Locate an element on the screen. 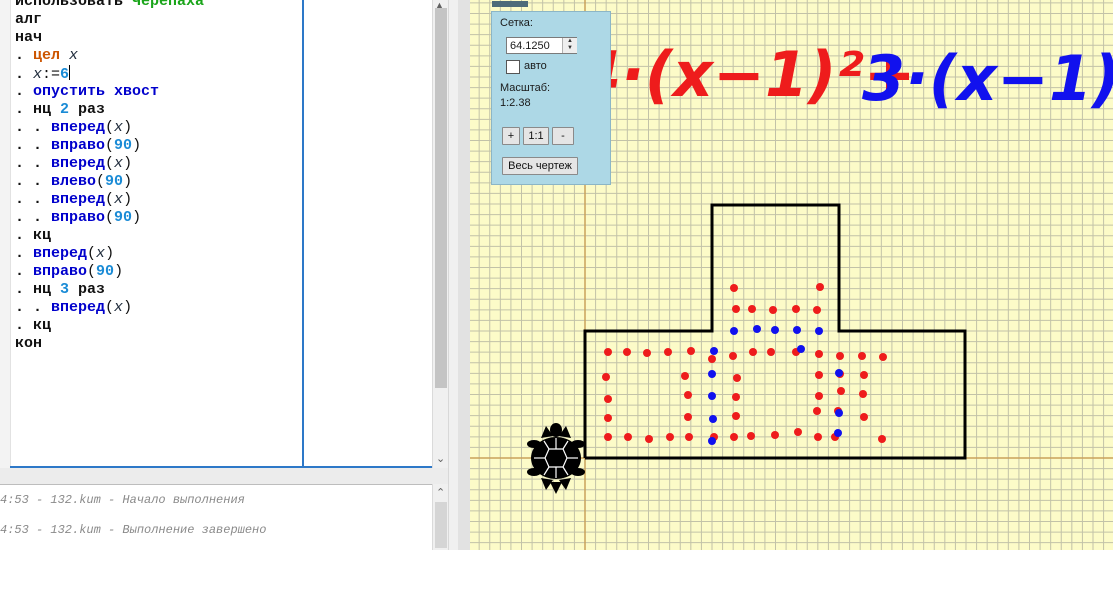 This screenshot has height=600, width=1113. code-line: . нц 3 раз is located at coordinates (109, 290).